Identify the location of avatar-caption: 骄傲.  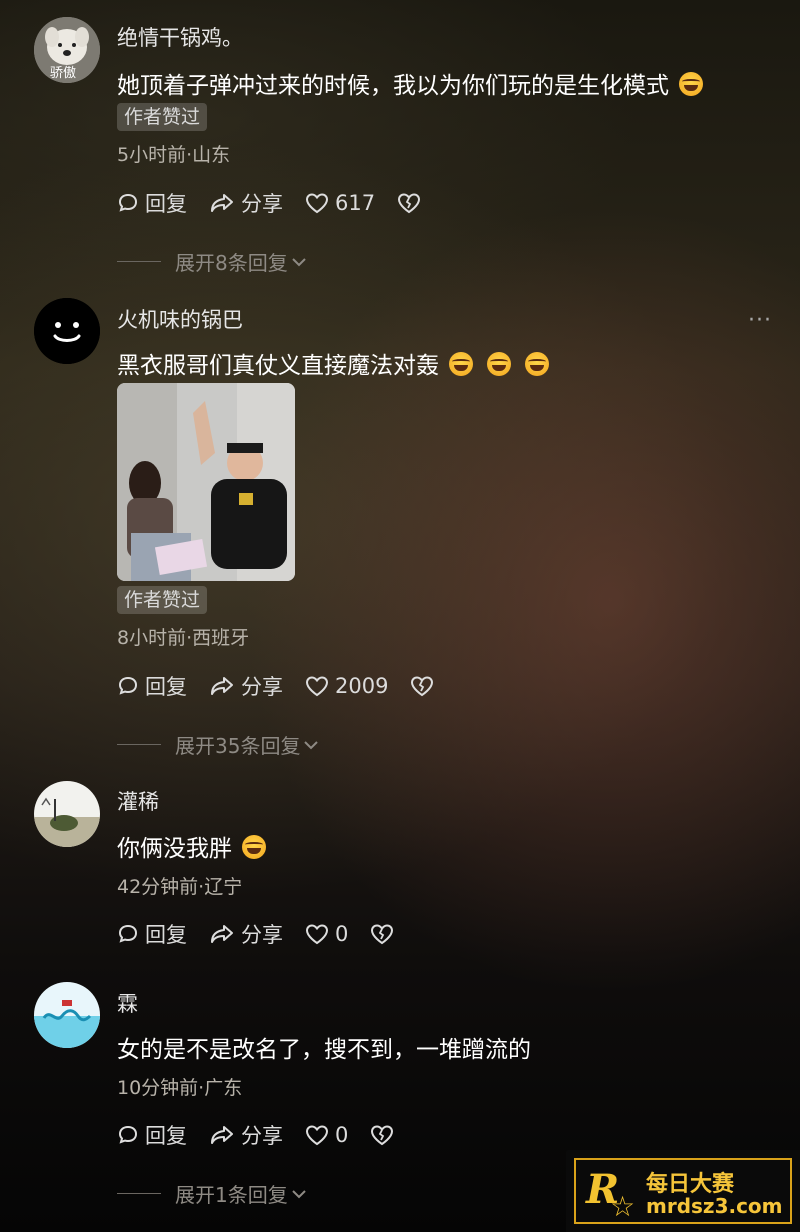
(63, 73).